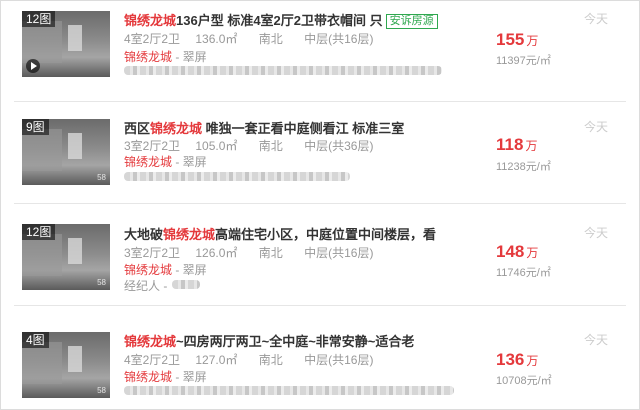 The height and width of the screenshot is (410, 640). Describe the element at coordinates (517, 359) in the screenshot. I see `total-price: 136 万` at that location.